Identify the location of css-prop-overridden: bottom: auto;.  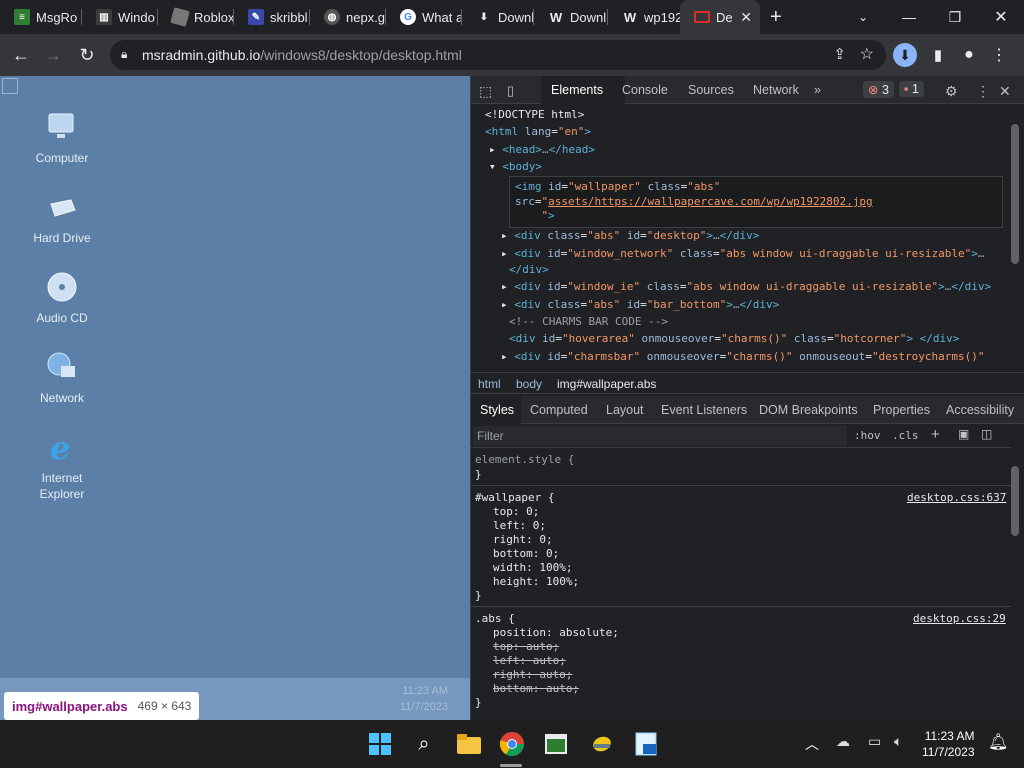
(536, 688).